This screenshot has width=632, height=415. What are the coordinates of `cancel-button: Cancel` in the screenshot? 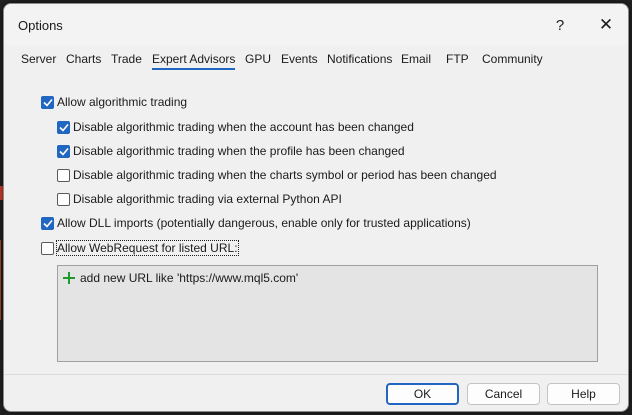 It's located at (503, 394).